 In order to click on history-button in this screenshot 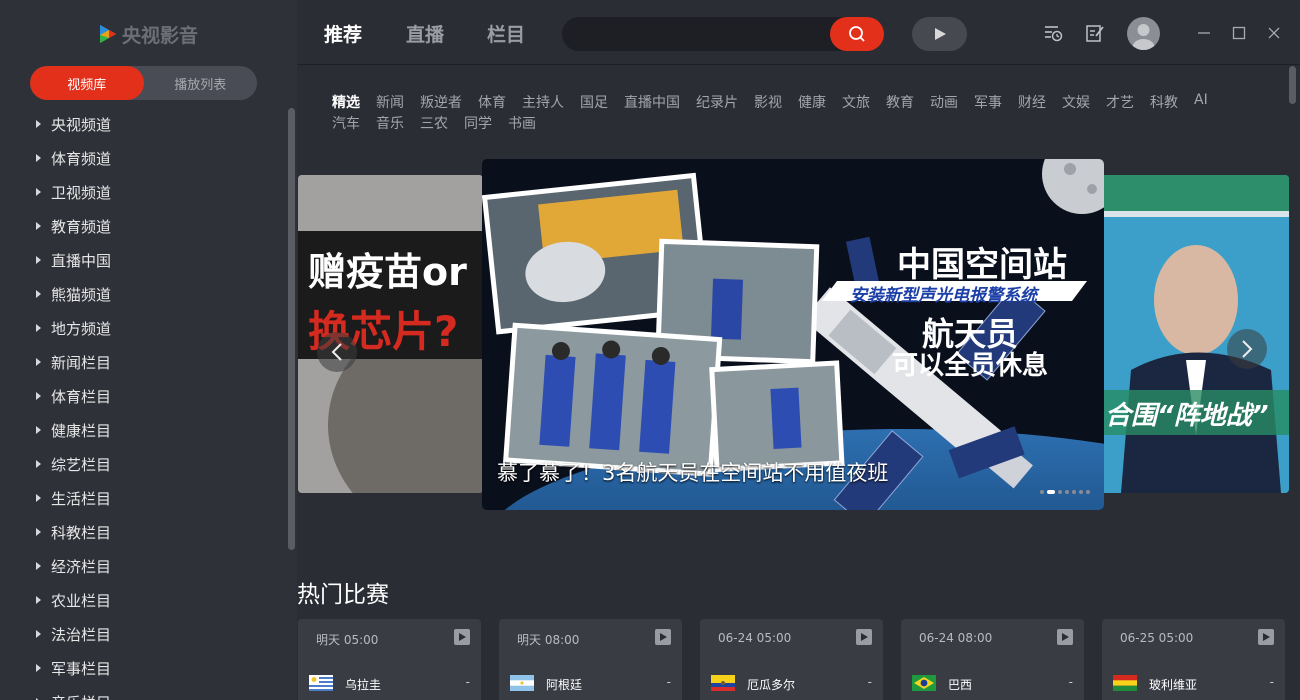, I will do `click(1053, 33)`.